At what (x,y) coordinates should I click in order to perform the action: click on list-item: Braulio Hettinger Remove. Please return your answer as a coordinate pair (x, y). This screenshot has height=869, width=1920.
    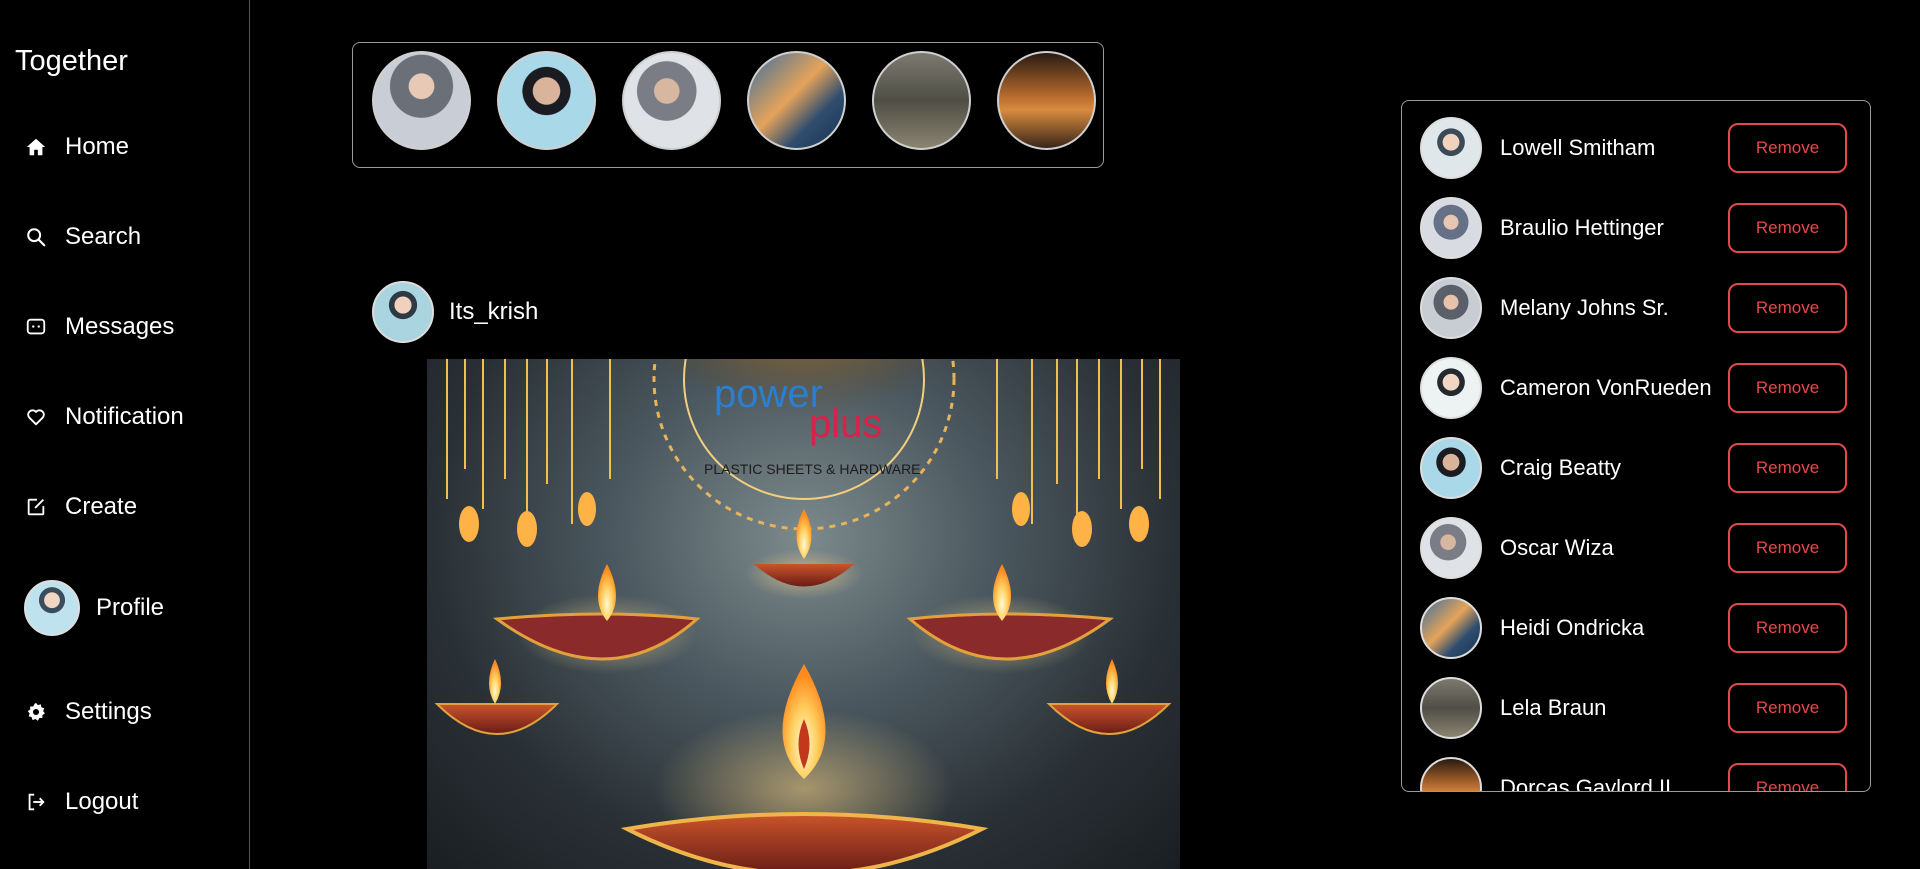
    Looking at the image, I should click on (1640, 228).